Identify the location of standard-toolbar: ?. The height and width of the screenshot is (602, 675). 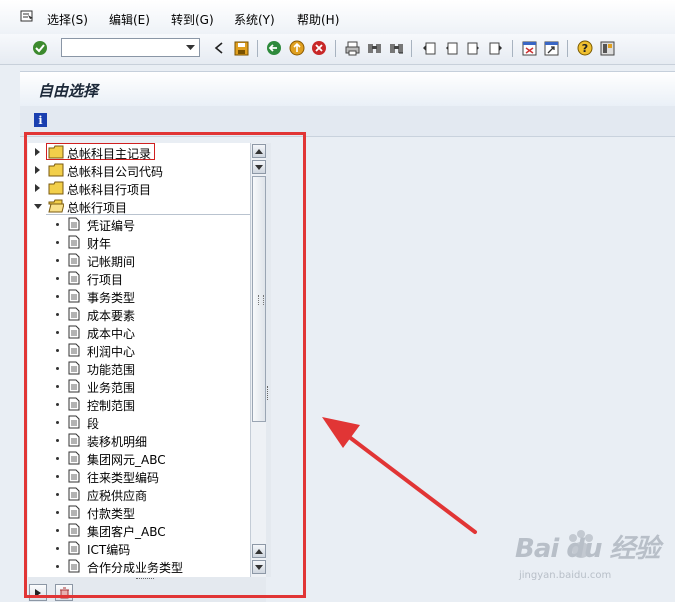
(337, 49).